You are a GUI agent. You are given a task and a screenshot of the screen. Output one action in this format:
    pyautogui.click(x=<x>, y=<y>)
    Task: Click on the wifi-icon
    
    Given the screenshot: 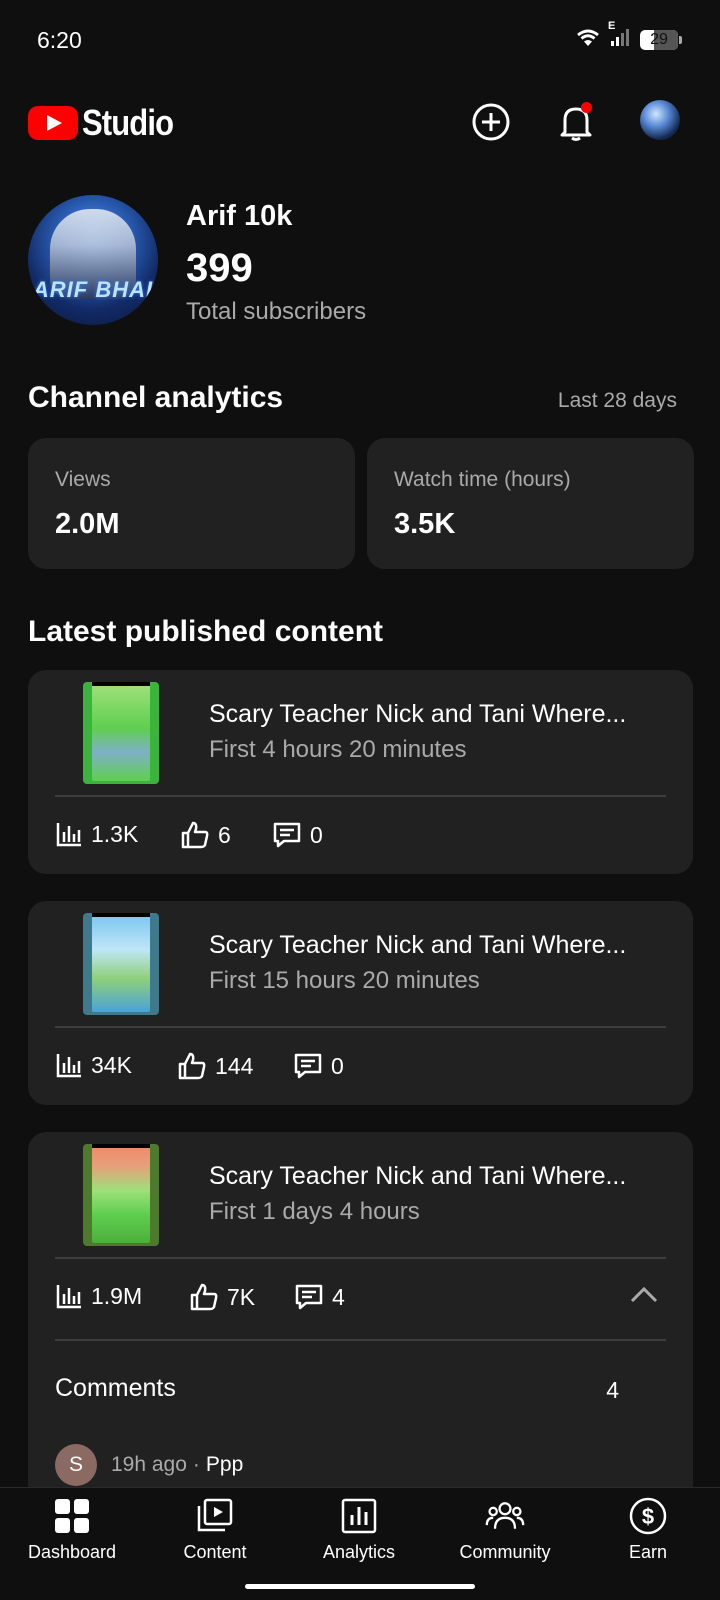 What is the action you would take?
    pyautogui.click(x=588, y=39)
    